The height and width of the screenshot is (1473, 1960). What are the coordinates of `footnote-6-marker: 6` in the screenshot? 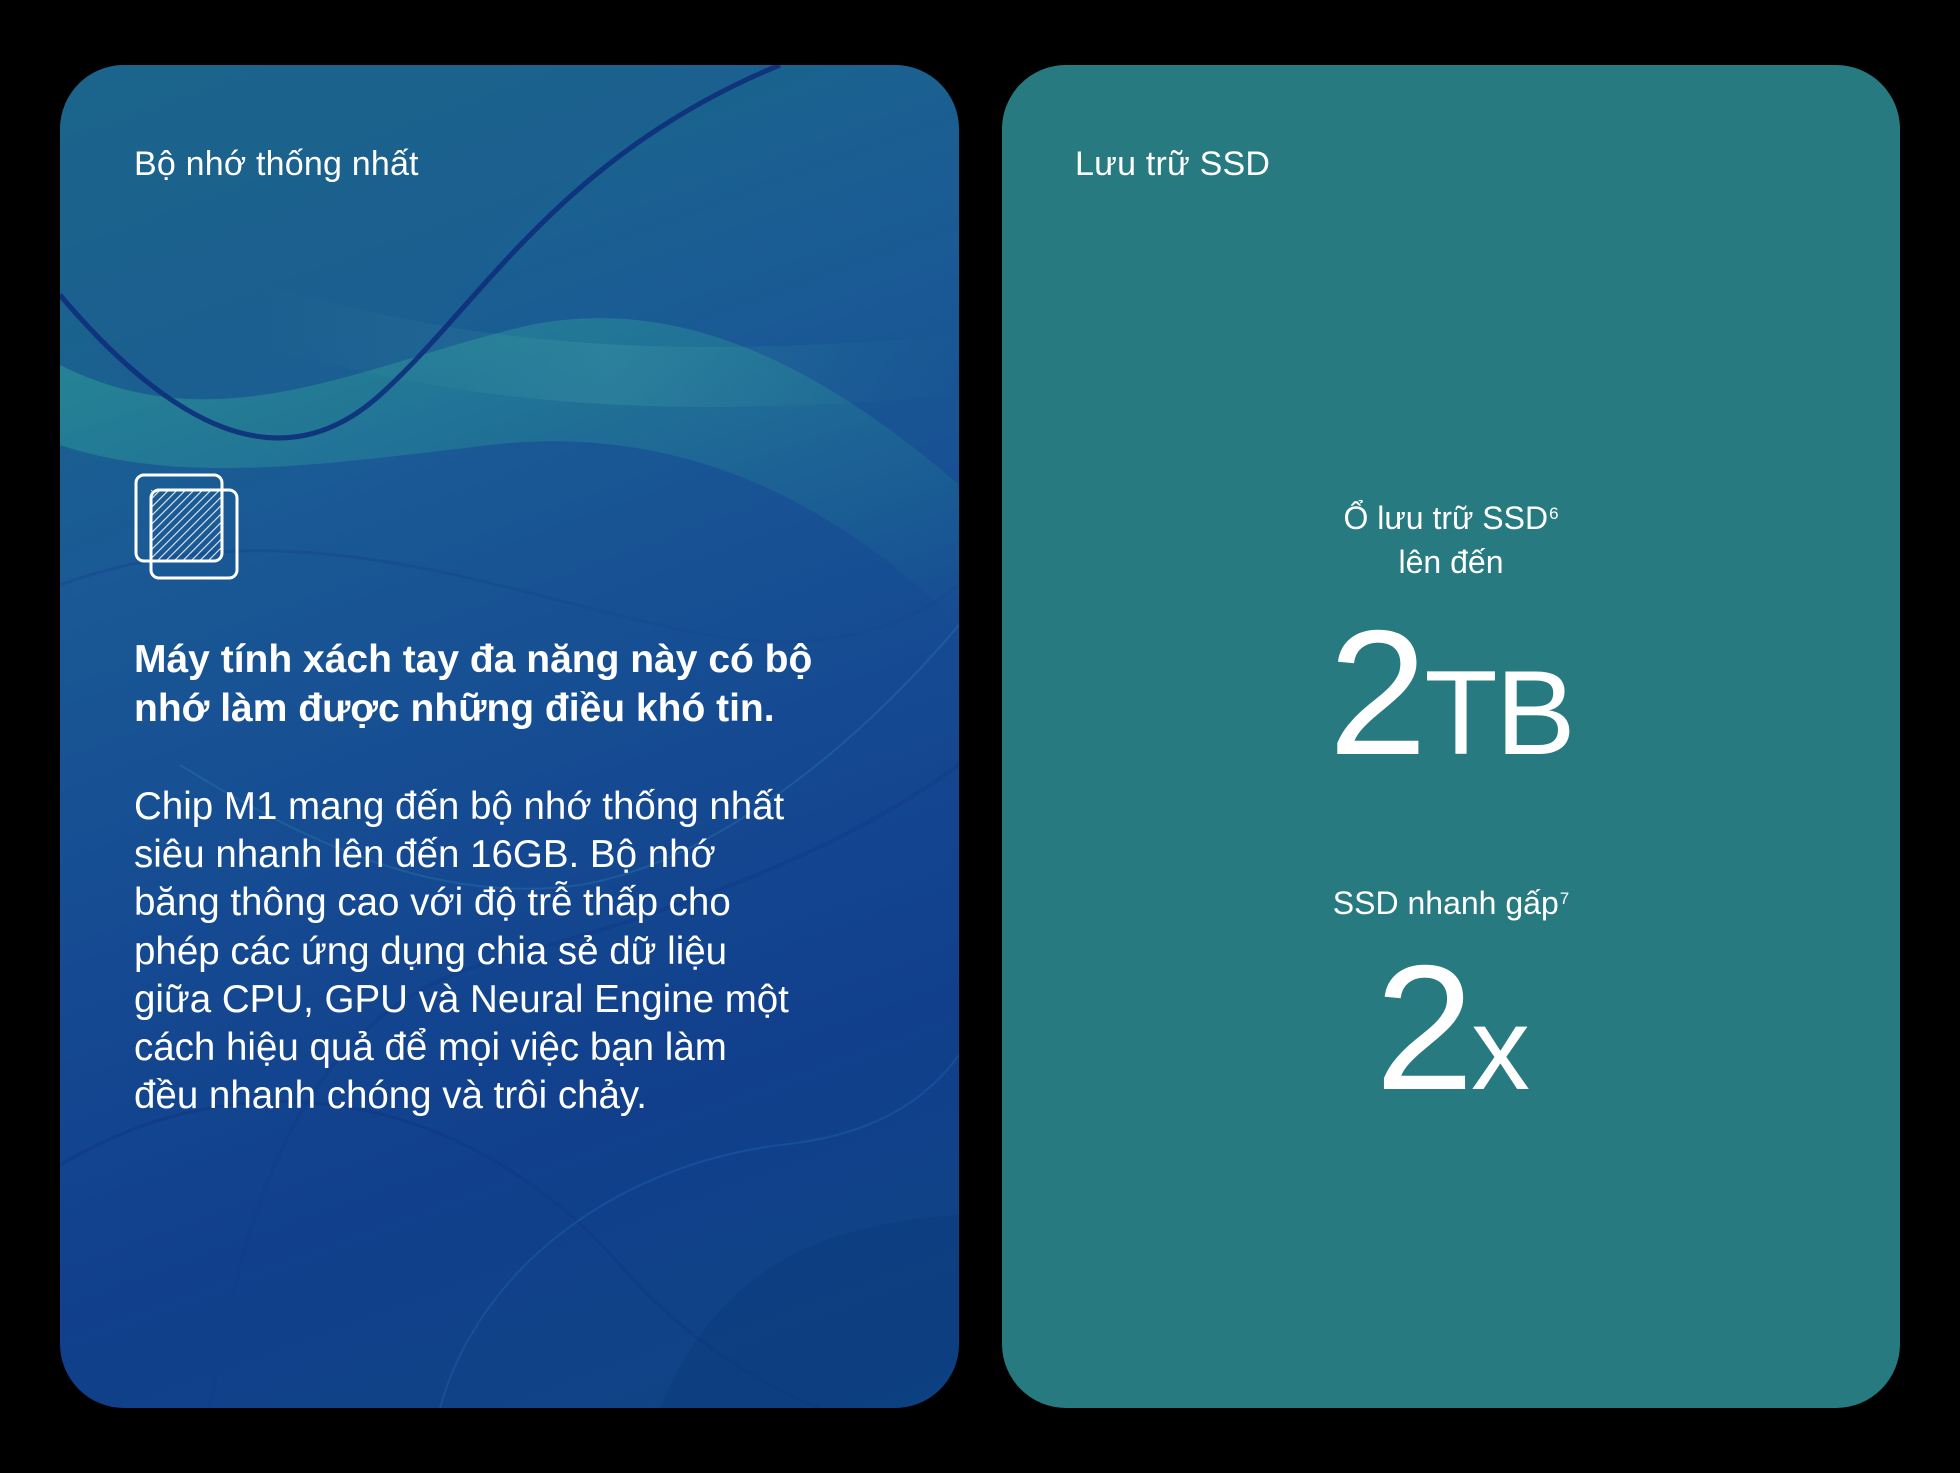 It's located at (1554, 513).